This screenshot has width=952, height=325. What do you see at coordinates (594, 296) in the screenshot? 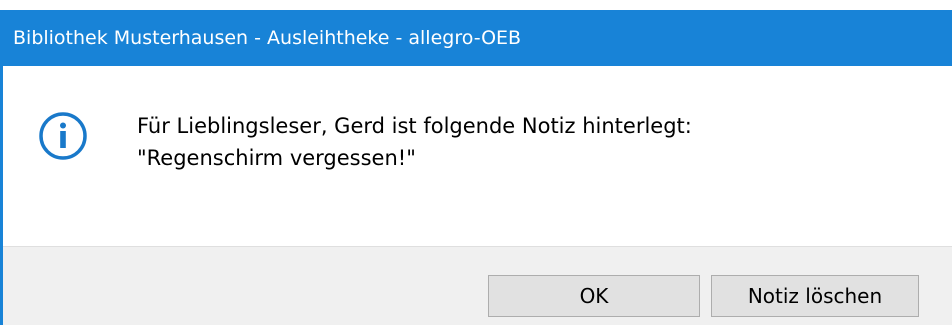
I see `ok-button: OK` at bounding box center [594, 296].